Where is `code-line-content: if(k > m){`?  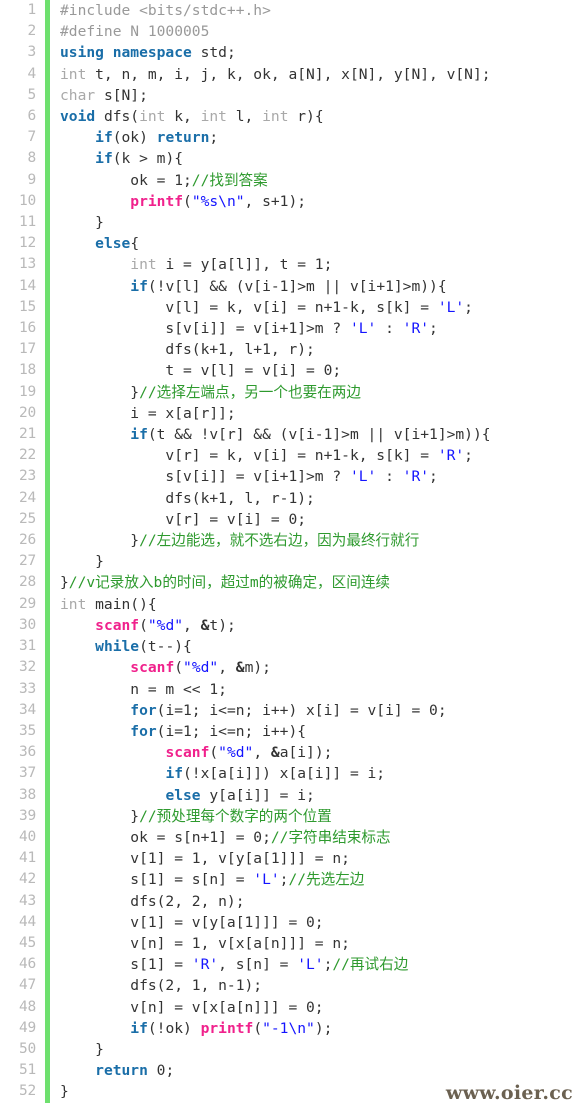
code-line-content: if(k > m){ is located at coordinates (314, 159).